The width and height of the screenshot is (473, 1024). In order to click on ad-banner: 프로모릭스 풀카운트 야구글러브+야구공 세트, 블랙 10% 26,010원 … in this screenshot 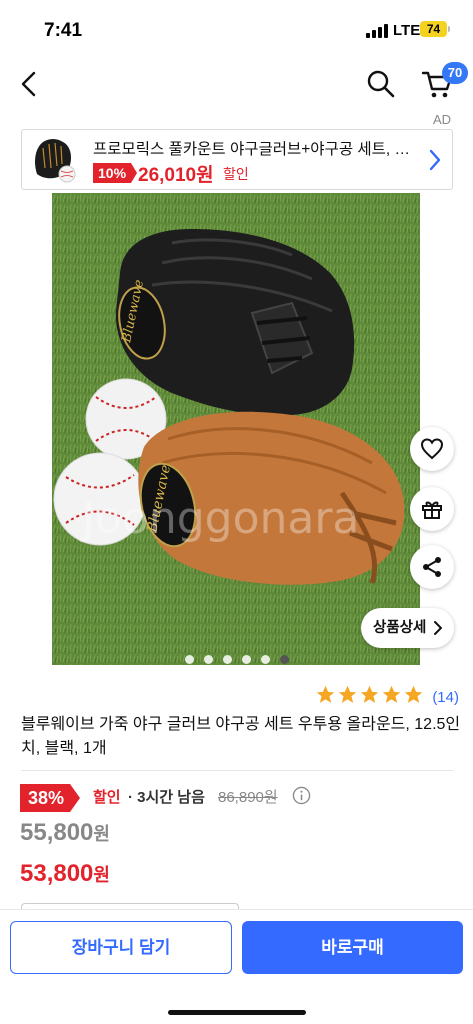, I will do `click(237, 159)`.